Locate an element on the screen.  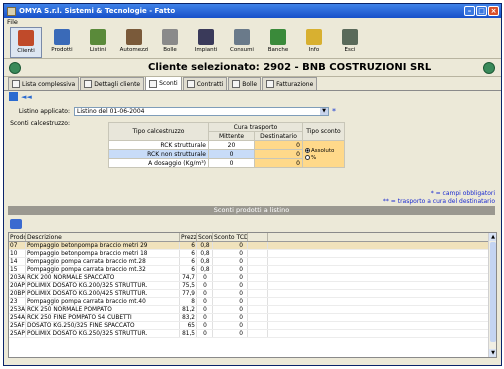
scroll-up-icon: ▲ is located at coordinates (492, 237).